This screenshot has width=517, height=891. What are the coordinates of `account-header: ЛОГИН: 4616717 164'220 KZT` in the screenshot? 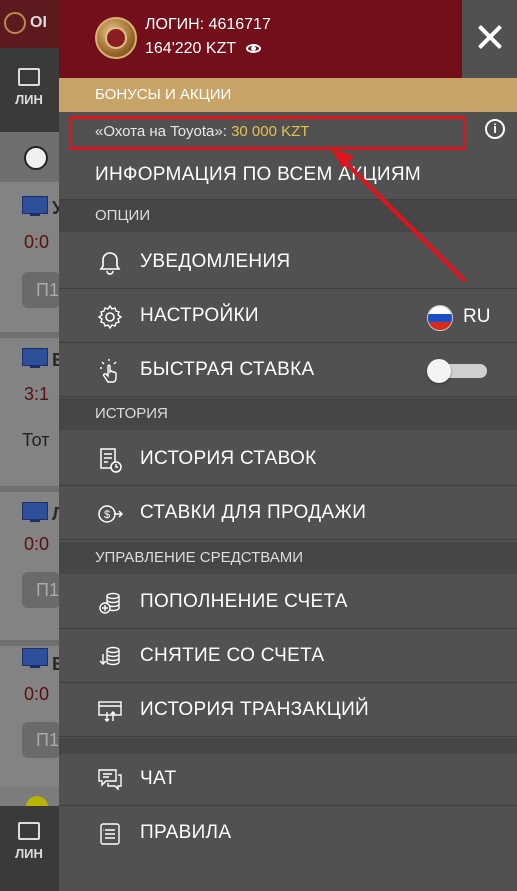 It's located at (260, 39).